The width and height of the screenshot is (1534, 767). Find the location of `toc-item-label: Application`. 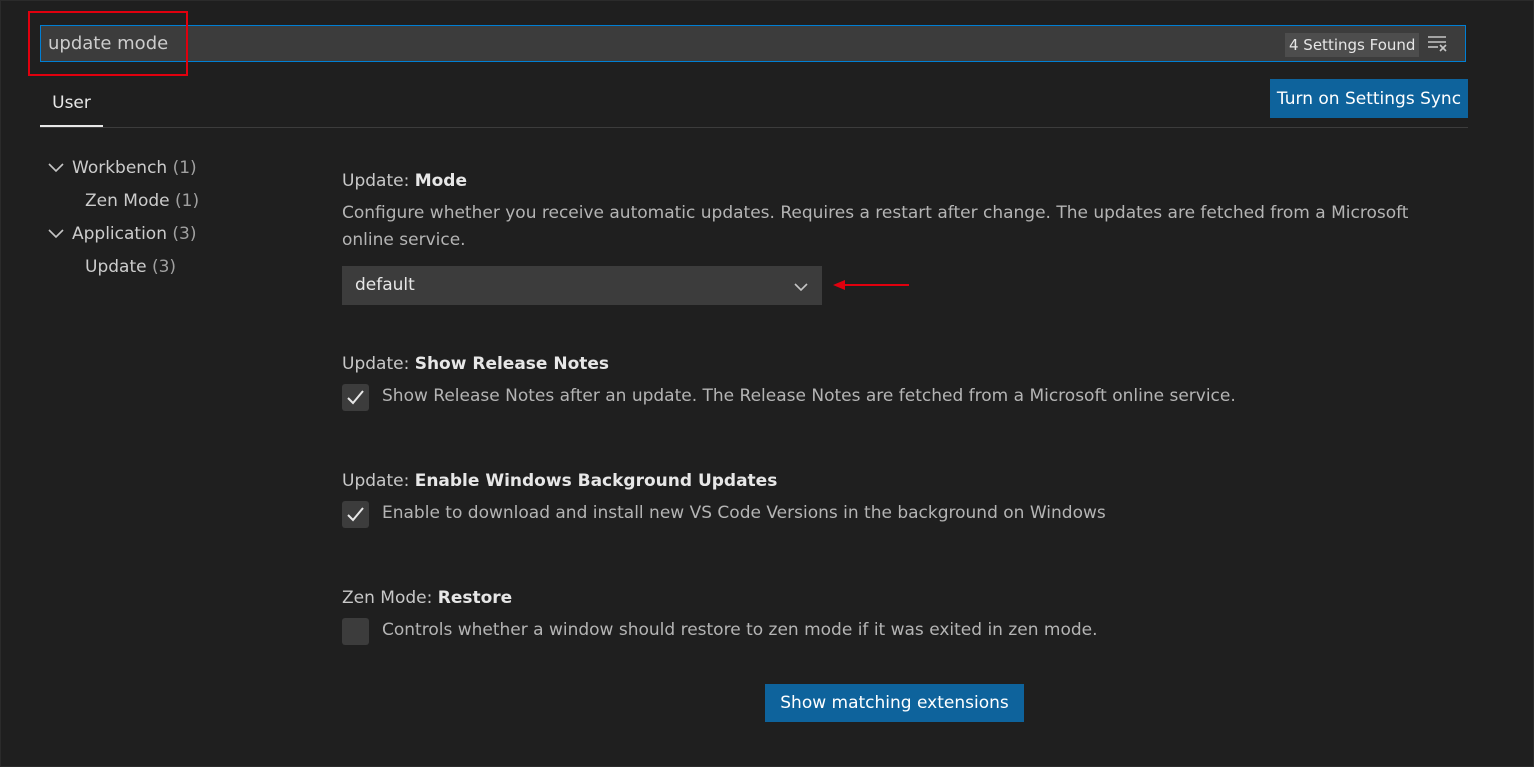

toc-item-label: Application is located at coordinates (119, 234).